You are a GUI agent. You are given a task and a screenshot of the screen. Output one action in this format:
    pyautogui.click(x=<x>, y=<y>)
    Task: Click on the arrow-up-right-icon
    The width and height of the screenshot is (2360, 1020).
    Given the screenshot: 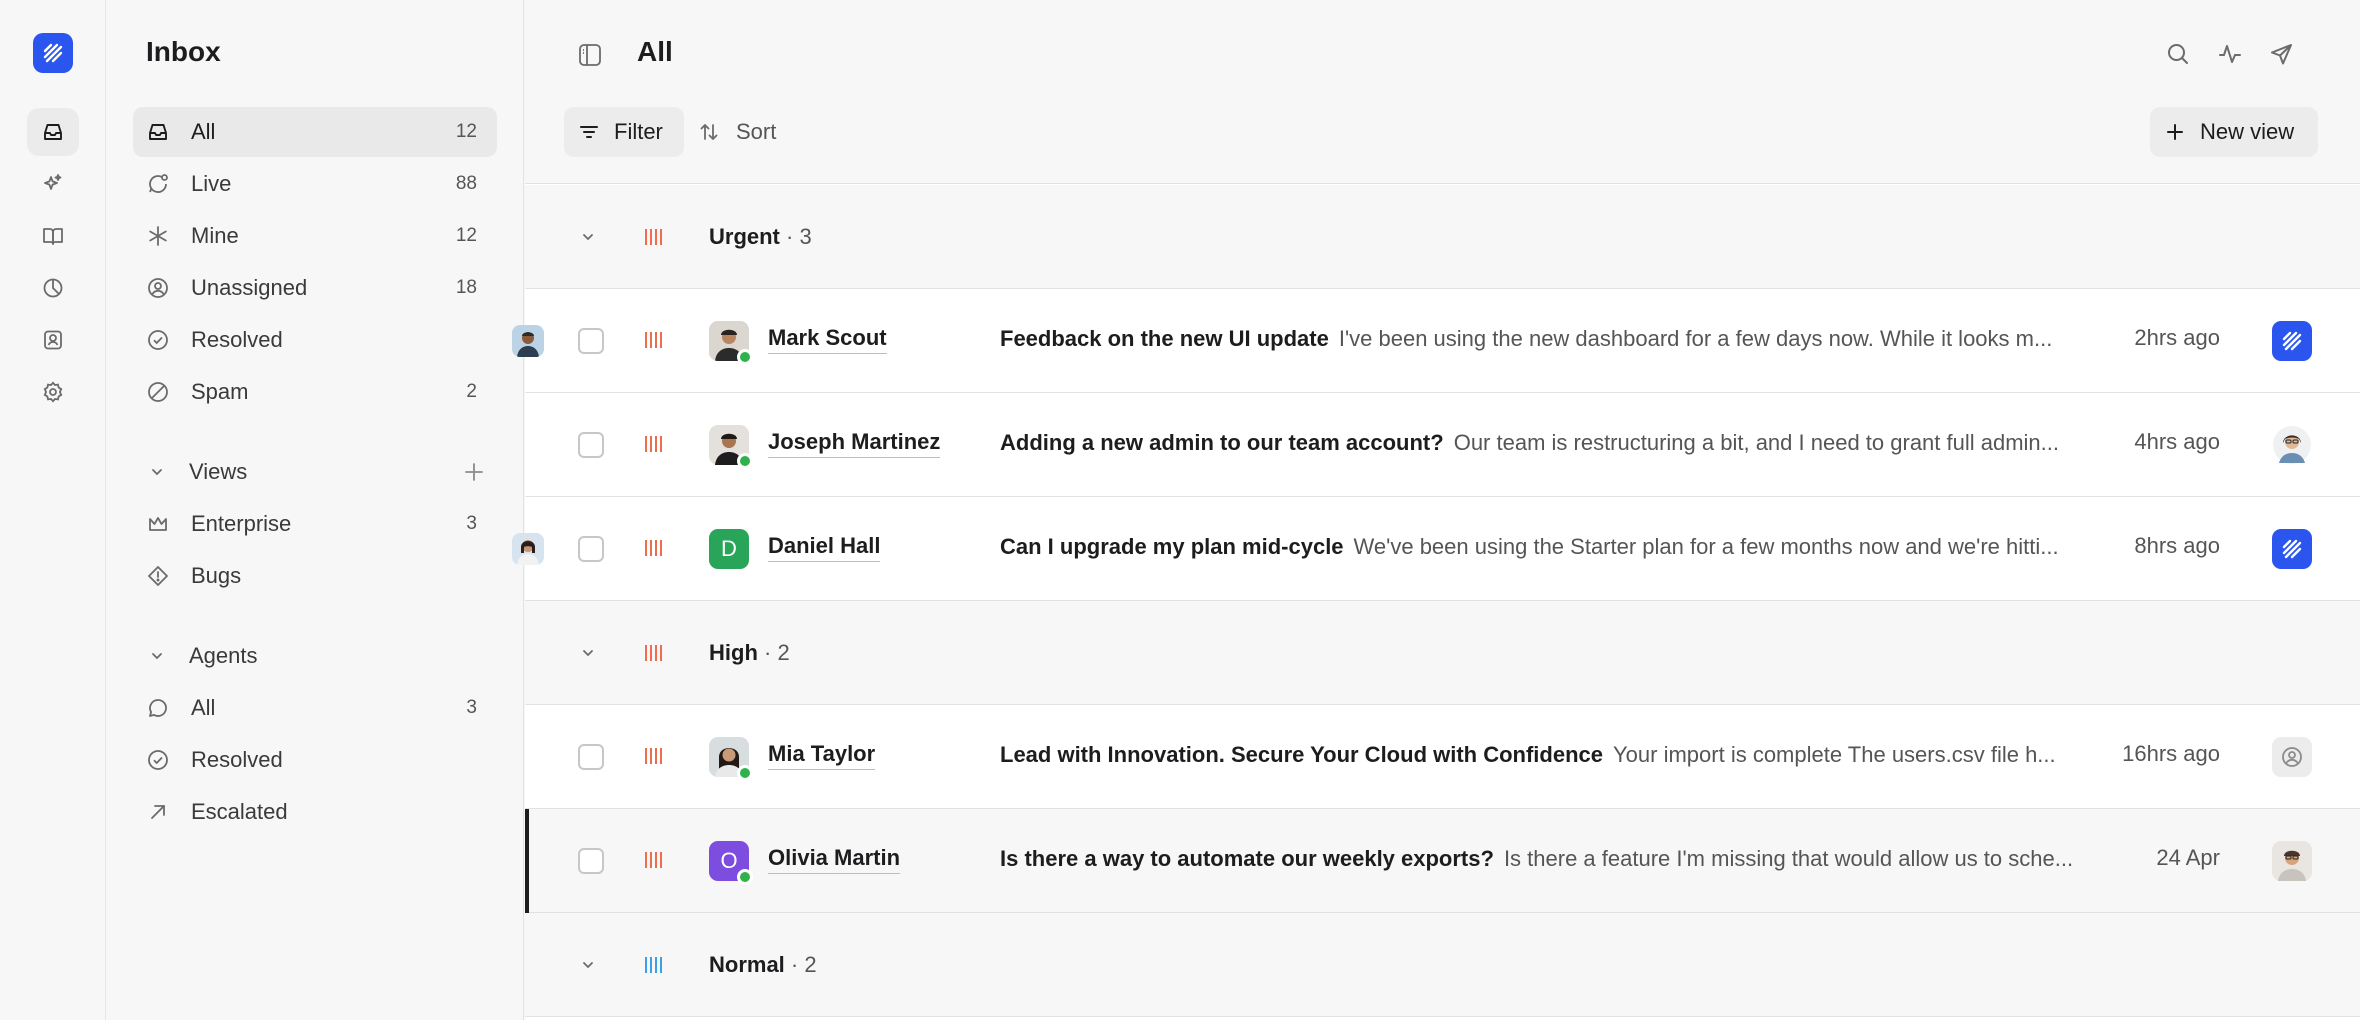 What is the action you would take?
    pyautogui.click(x=158, y=812)
    